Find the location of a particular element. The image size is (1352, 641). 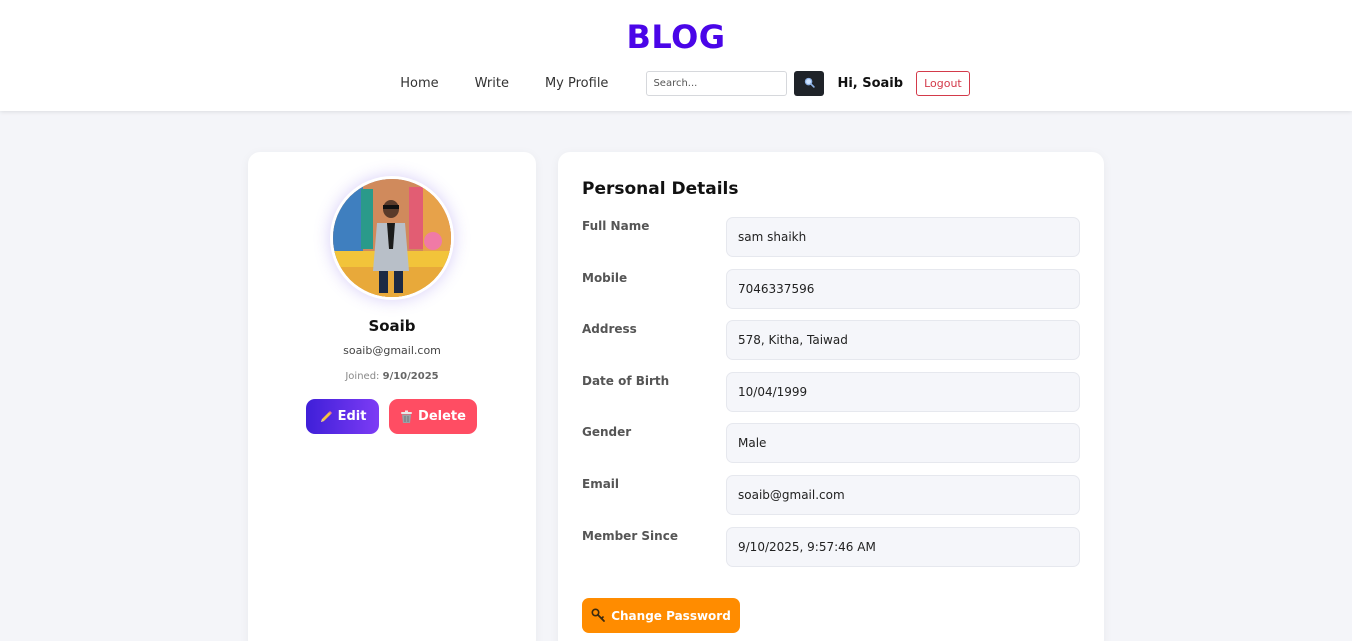

detail-row-date-of-birth: Date of Birth 10/04/1999 is located at coordinates (831, 392).